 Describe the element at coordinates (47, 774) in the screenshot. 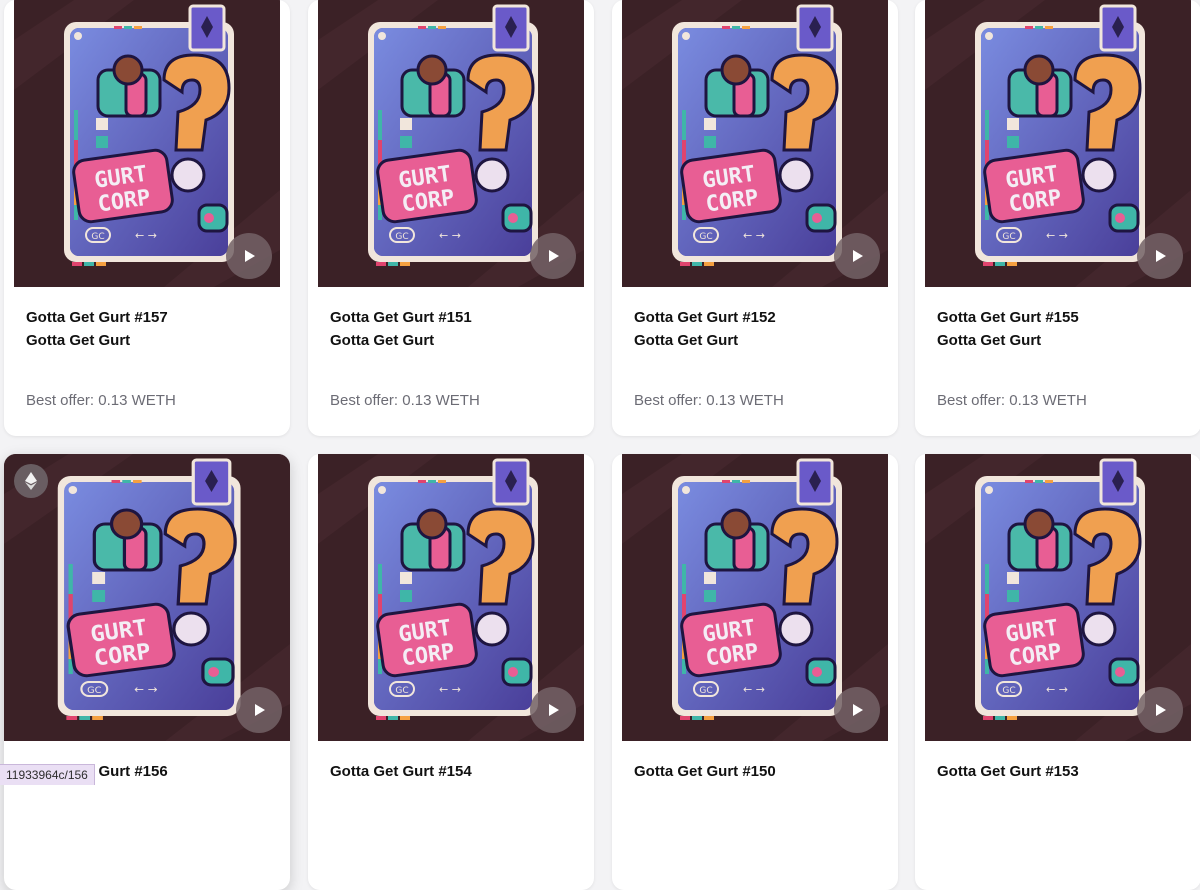

I see `status-bar-url: 11933964c/156` at that location.